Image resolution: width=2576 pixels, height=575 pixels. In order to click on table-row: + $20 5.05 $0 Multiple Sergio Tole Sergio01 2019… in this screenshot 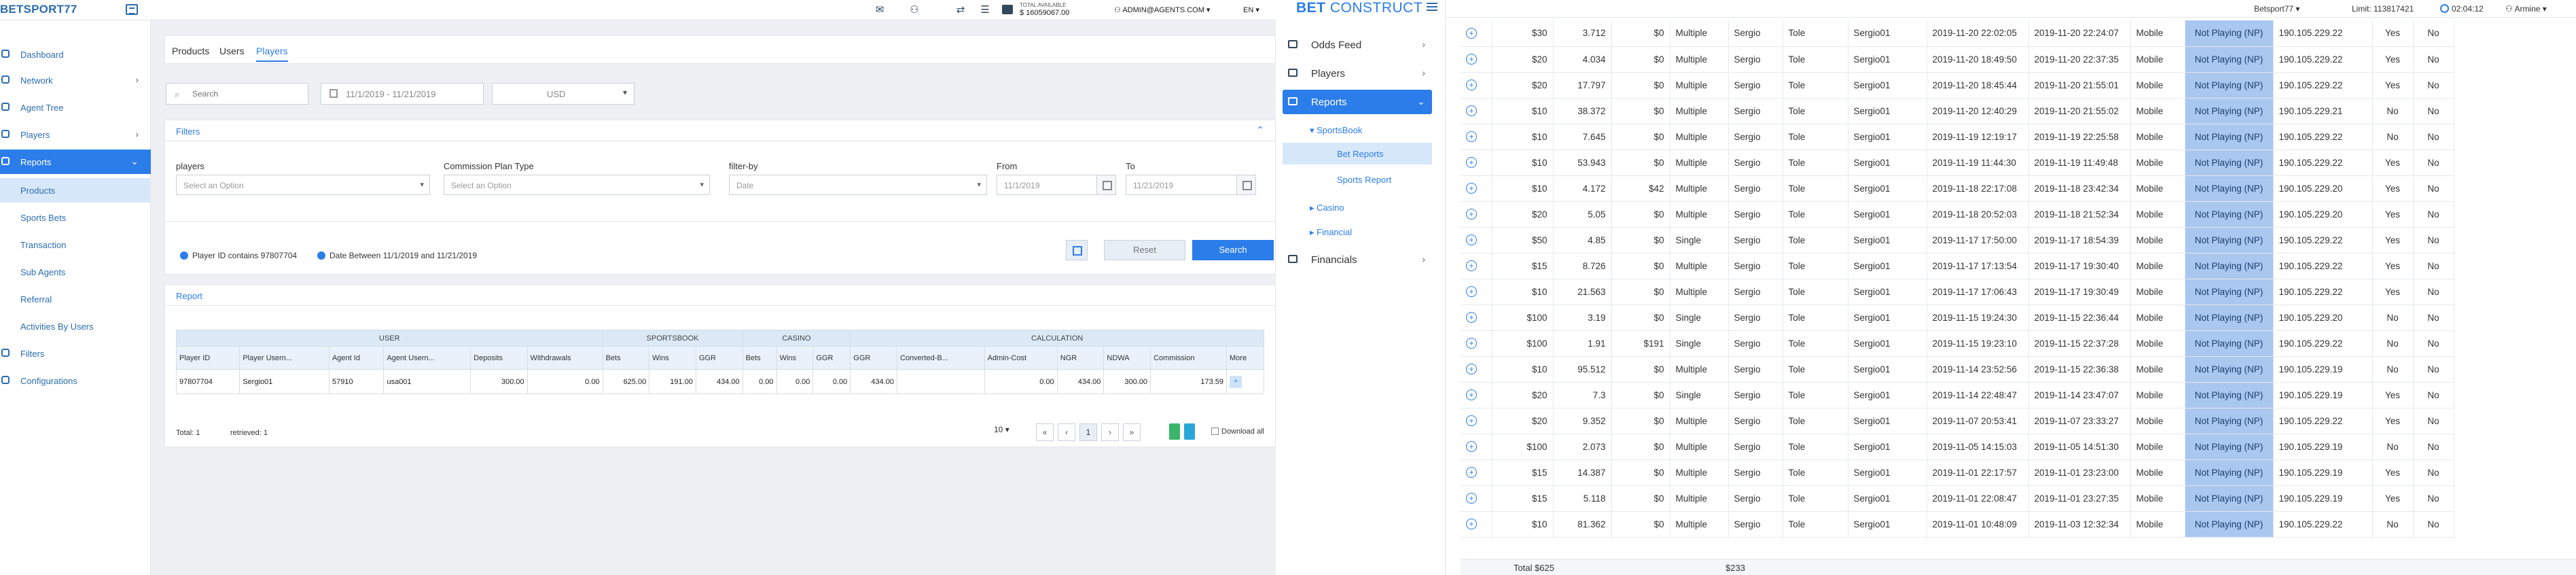, I will do `click(1958, 214)`.